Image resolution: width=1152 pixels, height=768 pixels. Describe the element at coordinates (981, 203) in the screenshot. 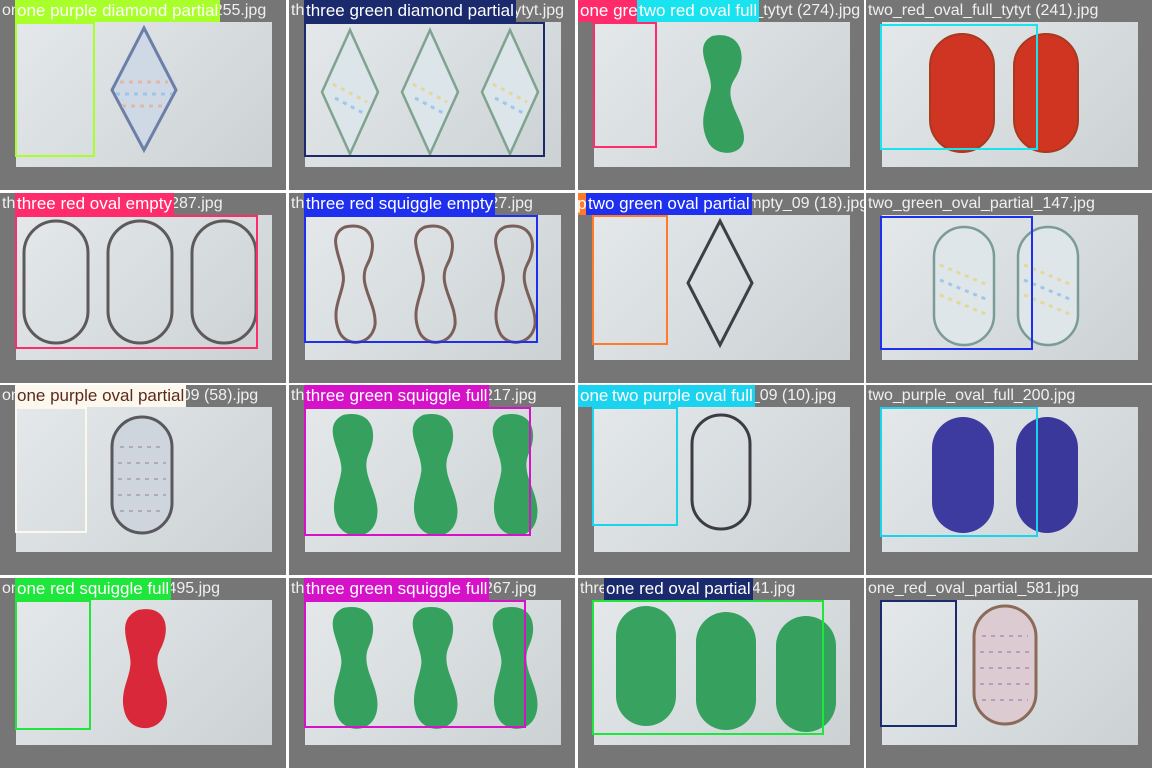

I see `image-filename: two_green_oval_partial_147.jpg` at that location.